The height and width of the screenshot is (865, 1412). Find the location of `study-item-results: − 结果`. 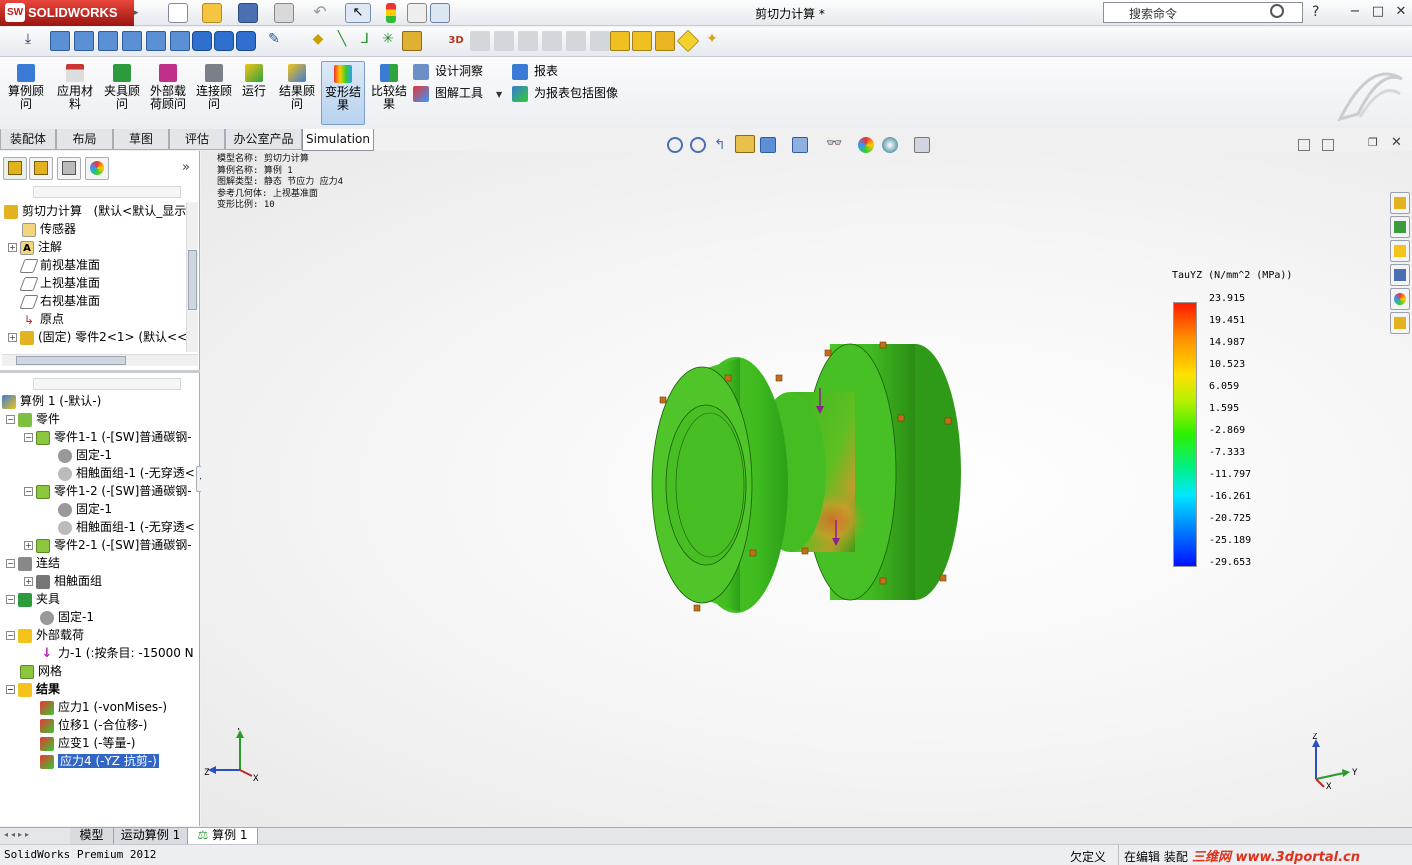

study-item-results: − 结果 is located at coordinates (100, 689).